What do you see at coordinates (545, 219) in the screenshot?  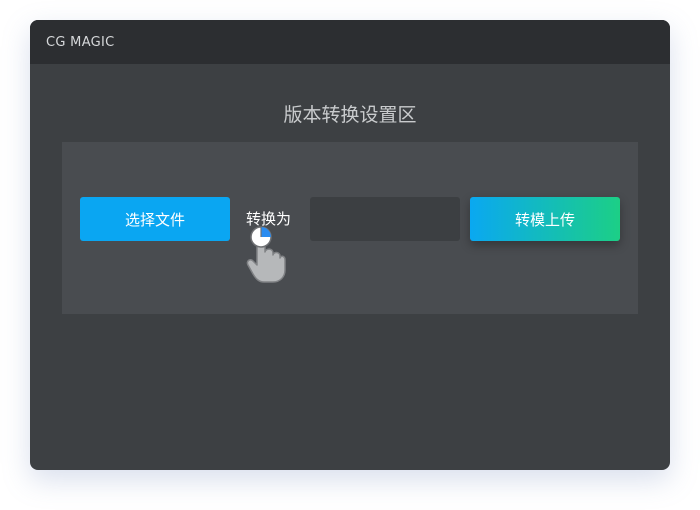 I see `convert-upload-button: 转模上传` at bounding box center [545, 219].